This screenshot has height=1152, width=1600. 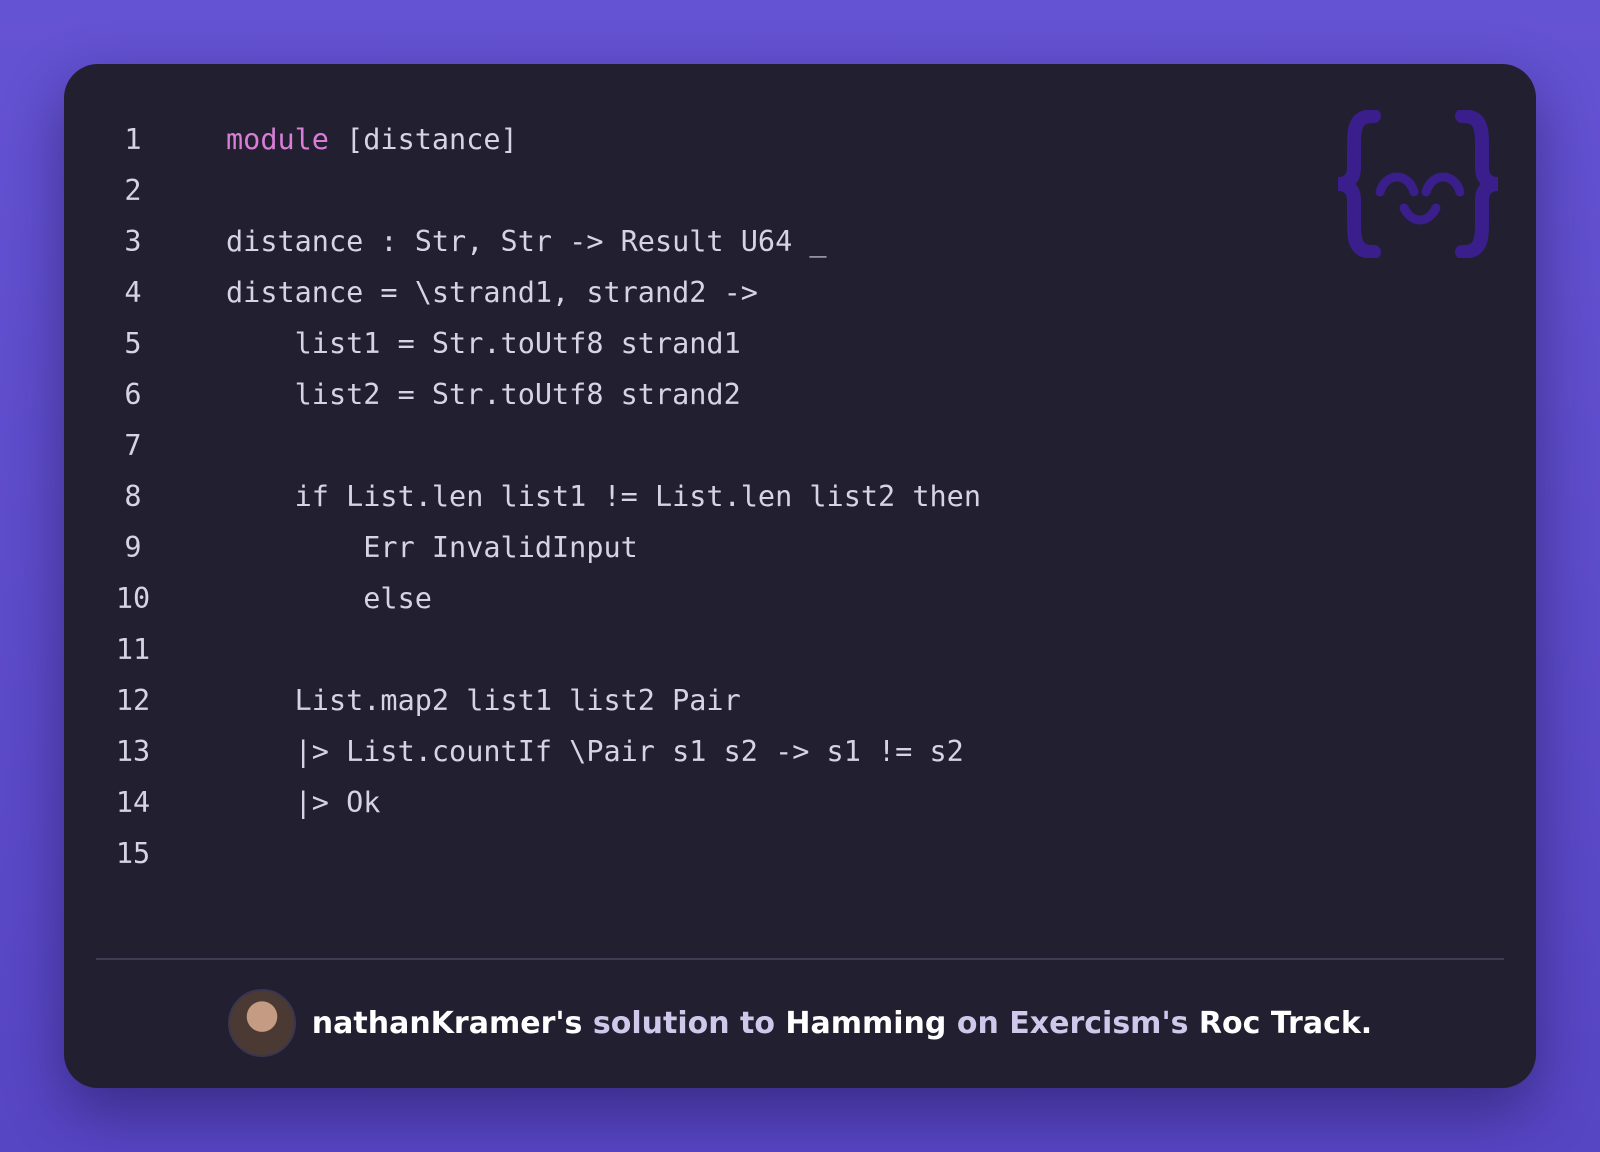 I want to click on line-code: list1 = Str.toUtf8 strand1, so click(x=483, y=343).